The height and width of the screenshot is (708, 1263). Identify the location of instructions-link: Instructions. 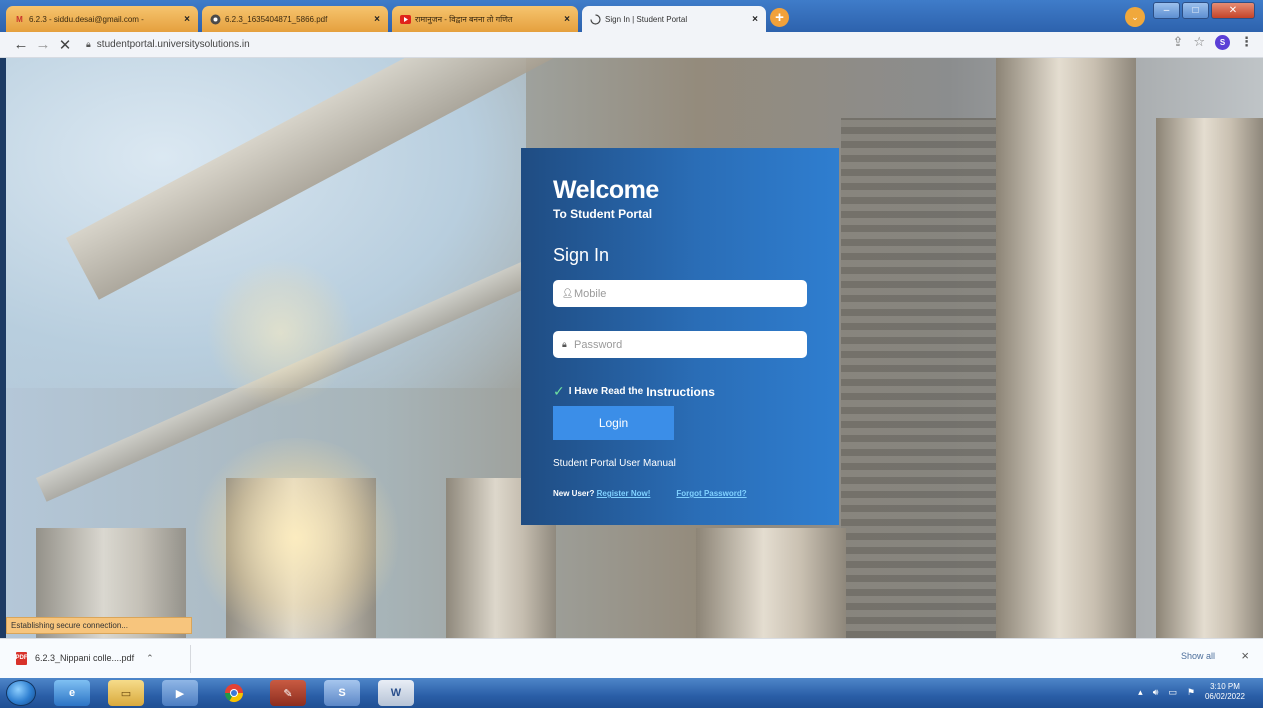
(680, 392).